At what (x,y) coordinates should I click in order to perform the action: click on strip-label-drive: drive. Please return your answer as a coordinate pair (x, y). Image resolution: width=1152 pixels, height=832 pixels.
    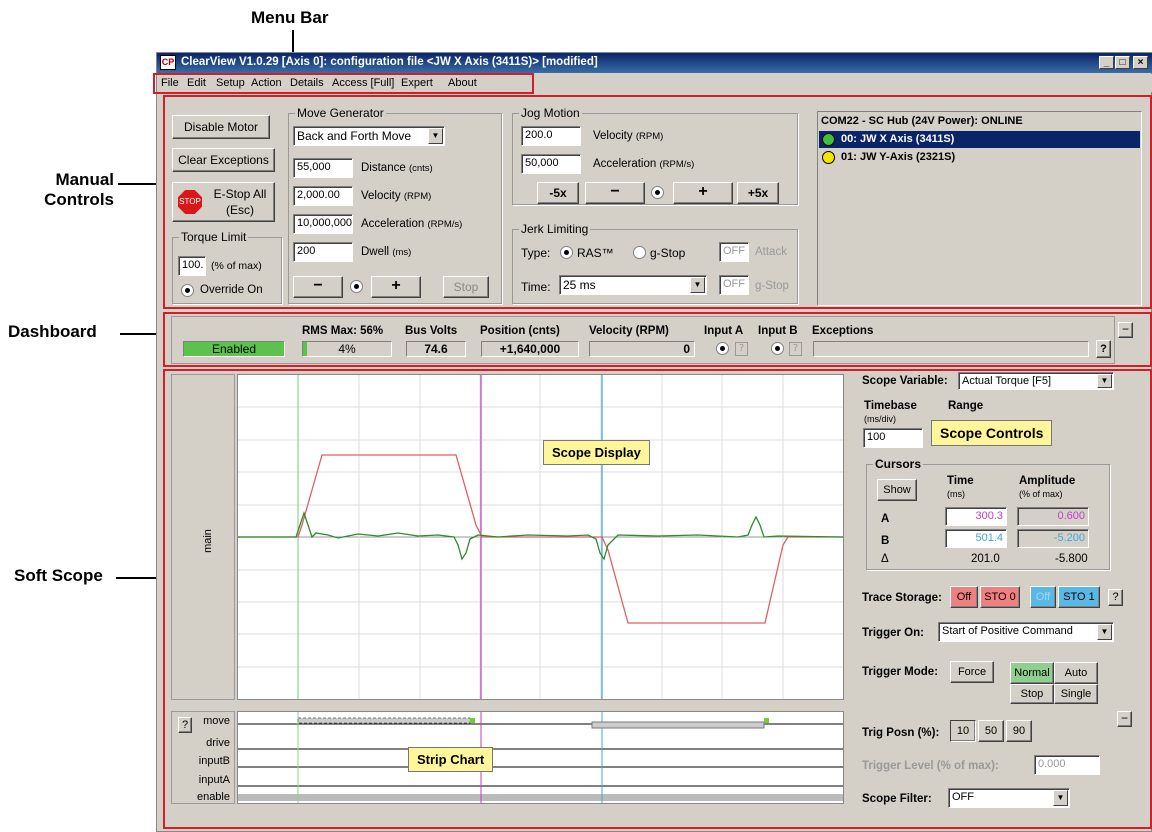
    Looking at the image, I should click on (218, 743).